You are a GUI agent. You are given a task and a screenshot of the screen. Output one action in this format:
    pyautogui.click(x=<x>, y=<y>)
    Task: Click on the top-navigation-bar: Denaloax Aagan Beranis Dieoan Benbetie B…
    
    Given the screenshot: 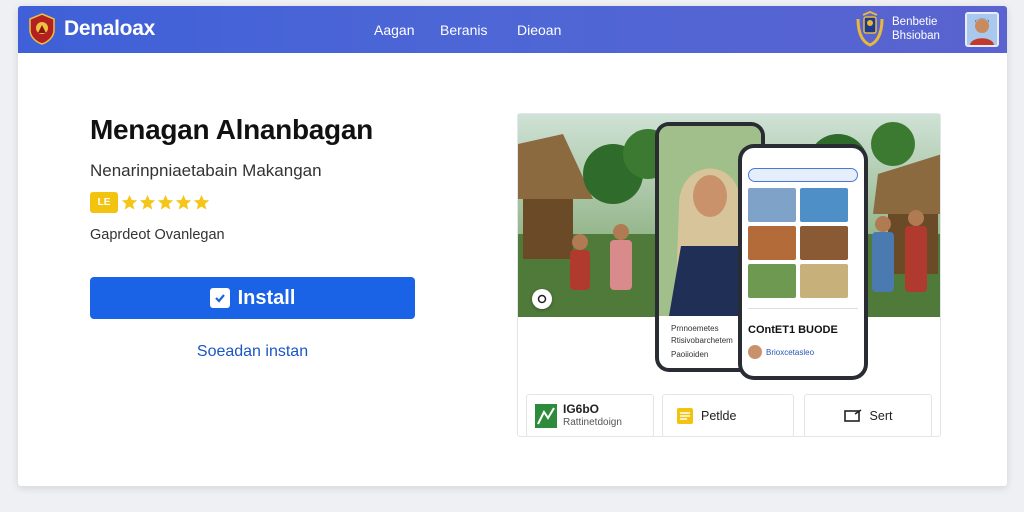 What is the action you would take?
    pyautogui.click(x=512, y=29)
    